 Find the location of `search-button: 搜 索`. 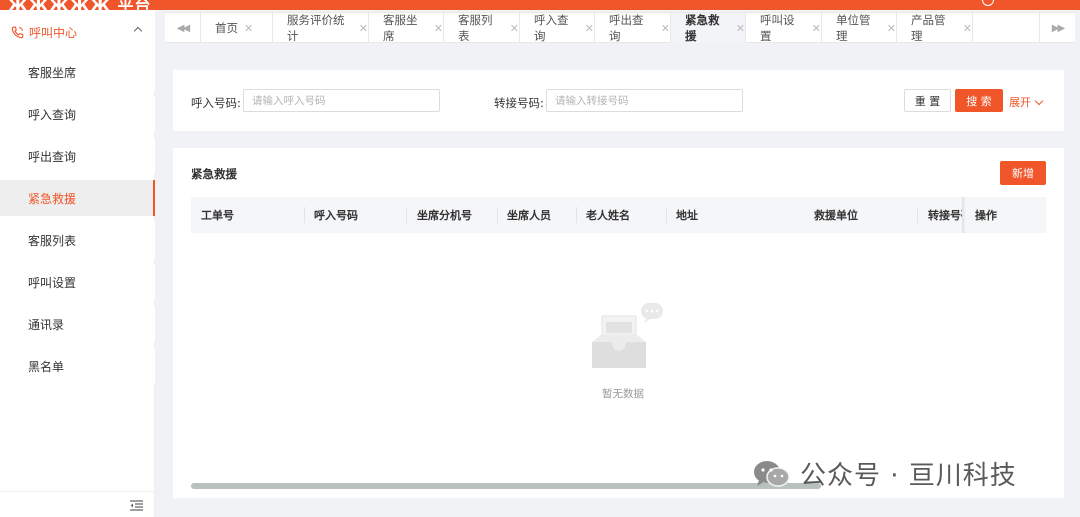

search-button: 搜 索 is located at coordinates (979, 100).